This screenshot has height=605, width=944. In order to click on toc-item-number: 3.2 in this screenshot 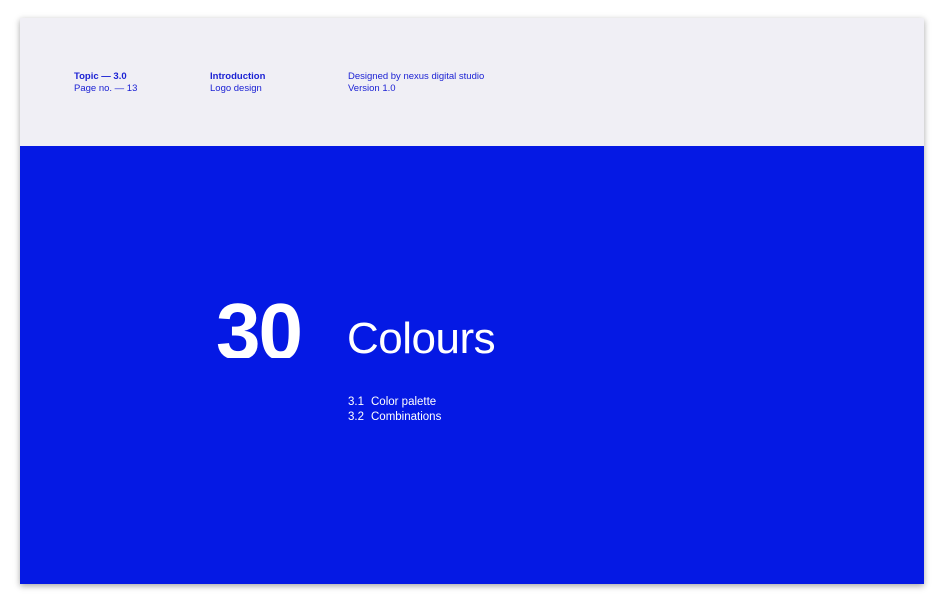, I will do `click(356, 417)`.